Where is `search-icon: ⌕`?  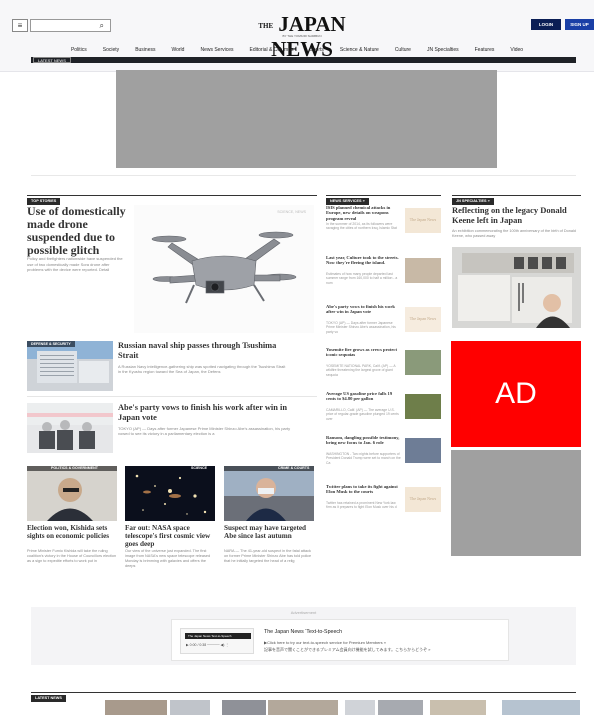
search-icon: ⌕ is located at coordinates (102, 26).